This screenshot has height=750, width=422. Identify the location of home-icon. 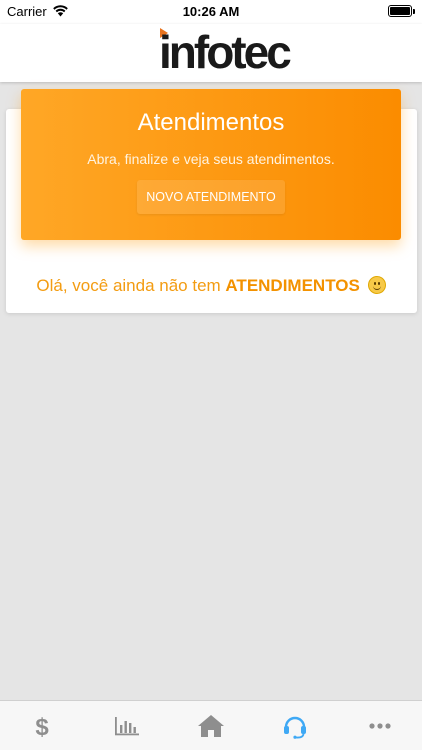
(211, 725).